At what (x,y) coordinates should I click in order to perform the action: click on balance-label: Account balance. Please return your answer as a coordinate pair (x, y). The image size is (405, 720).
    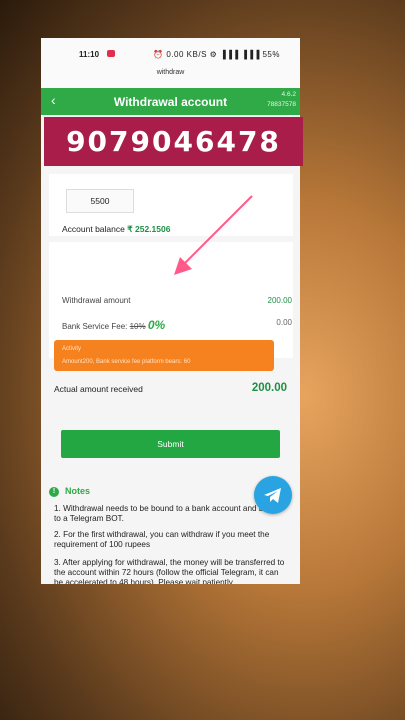
    Looking at the image, I should click on (93, 229).